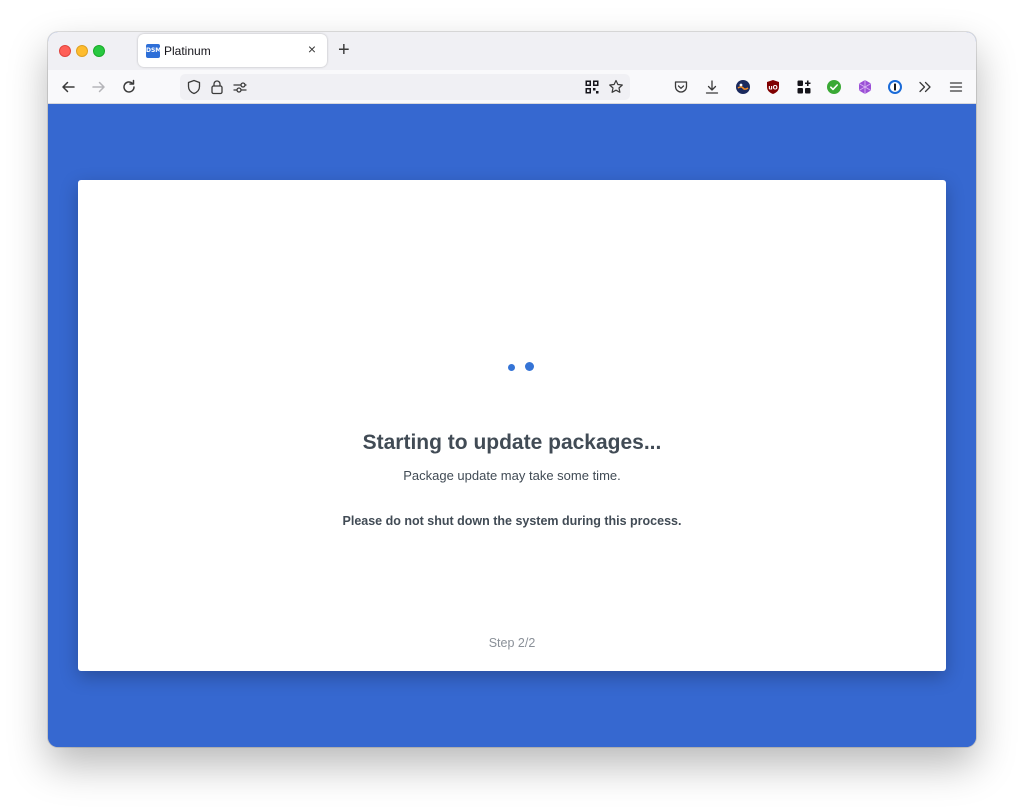 This screenshot has height=810, width=1024. Describe the element at coordinates (405, 87) in the screenshot. I see `url-bar` at that location.